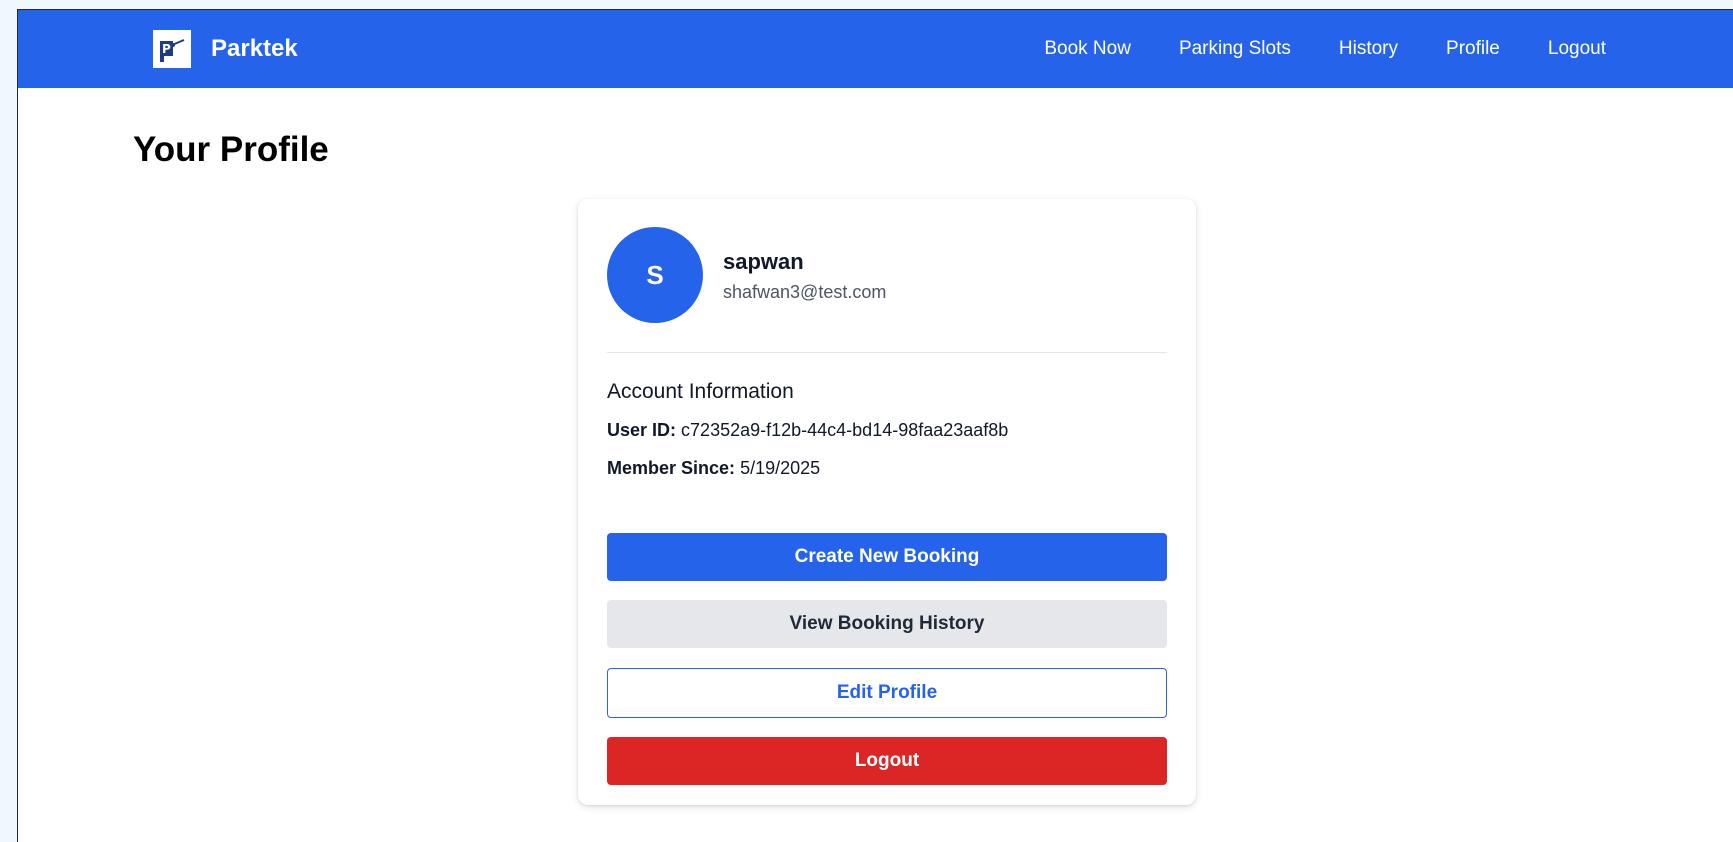 The width and height of the screenshot is (1733, 842). I want to click on brand-link: P Parktek, so click(225, 49).